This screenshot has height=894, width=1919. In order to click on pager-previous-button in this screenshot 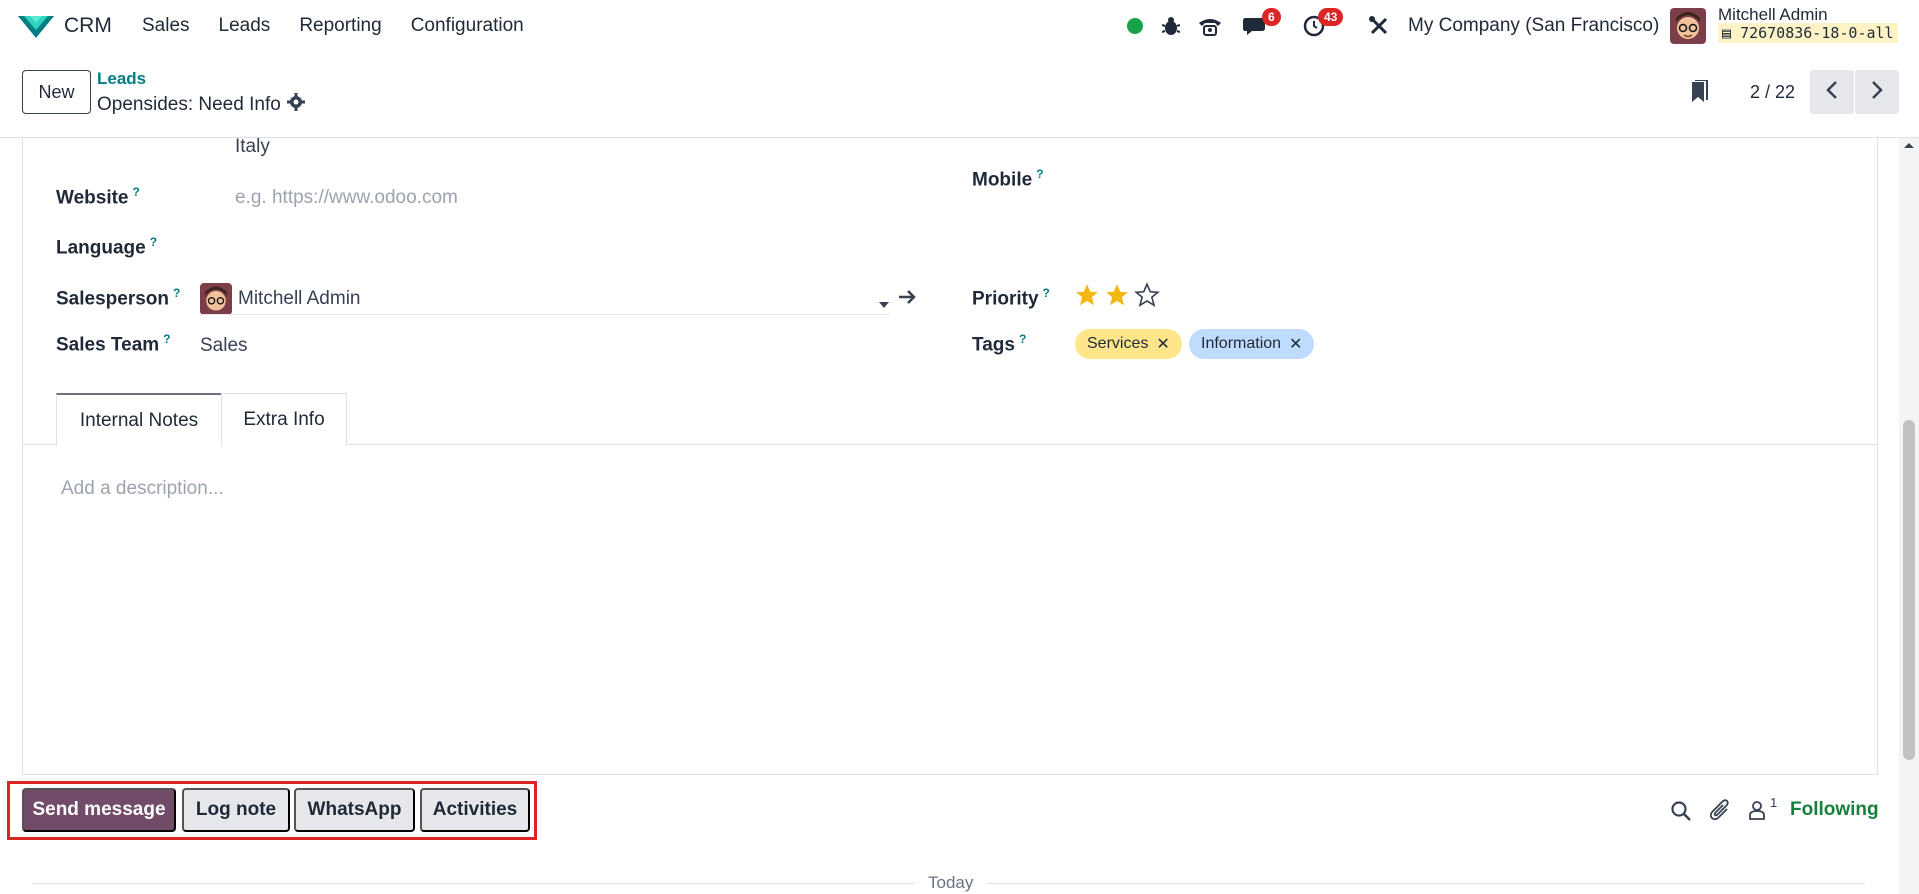, I will do `click(1832, 92)`.